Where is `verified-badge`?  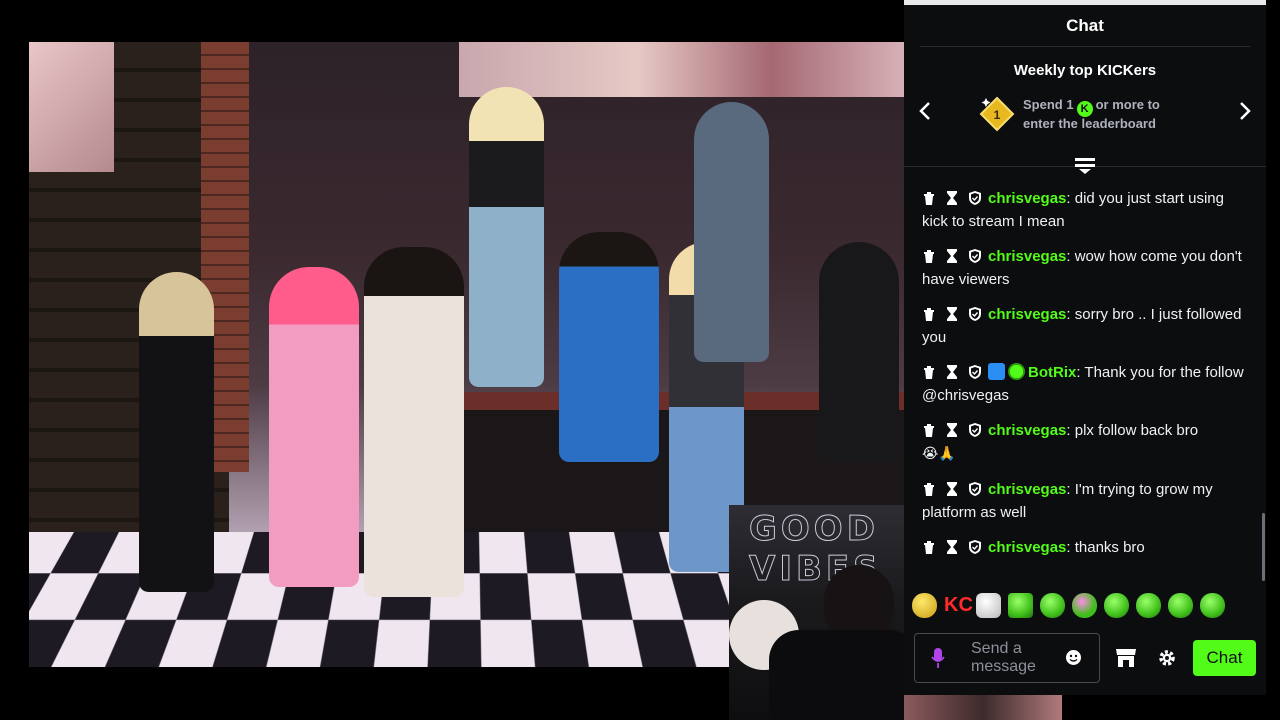
verified-badge is located at coordinates (1016, 371).